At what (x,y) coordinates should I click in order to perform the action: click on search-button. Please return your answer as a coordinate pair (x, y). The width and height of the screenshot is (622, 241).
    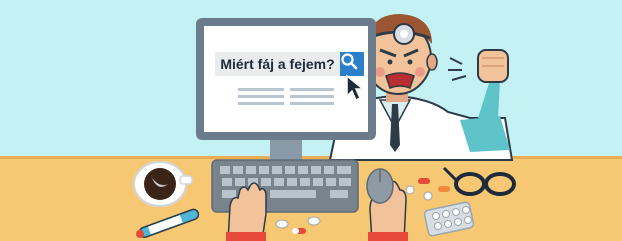
    Looking at the image, I should click on (352, 64).